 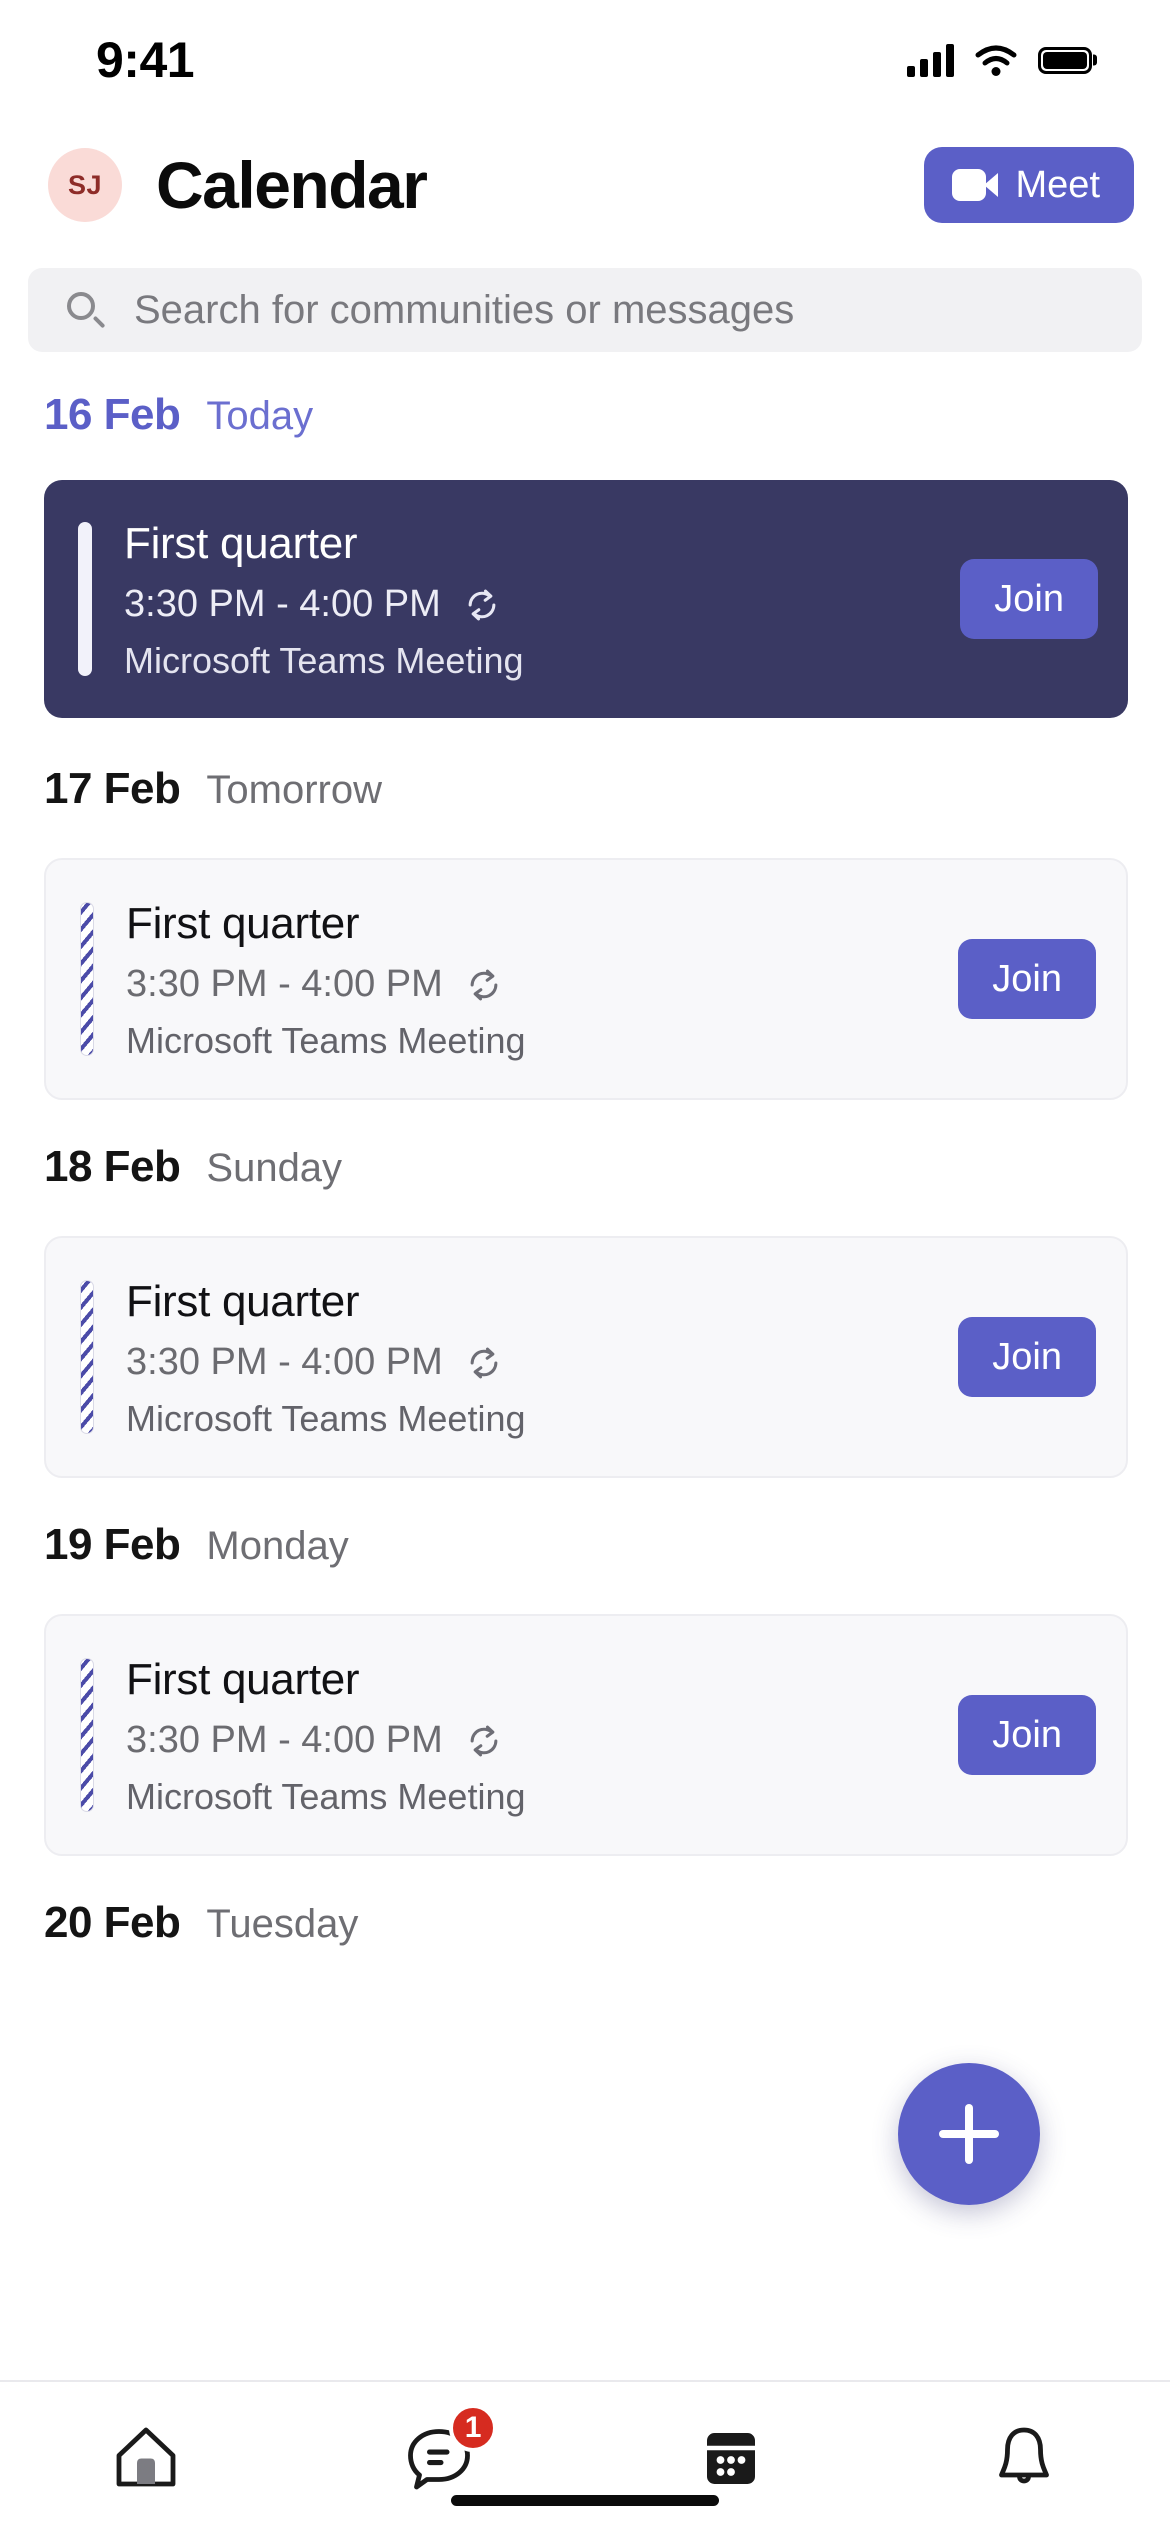 What do you see at coordinates (585, 1185) in the screenshot?
I see `day-header: 18 Feb Sunday` at bounding box center [585, 1185].